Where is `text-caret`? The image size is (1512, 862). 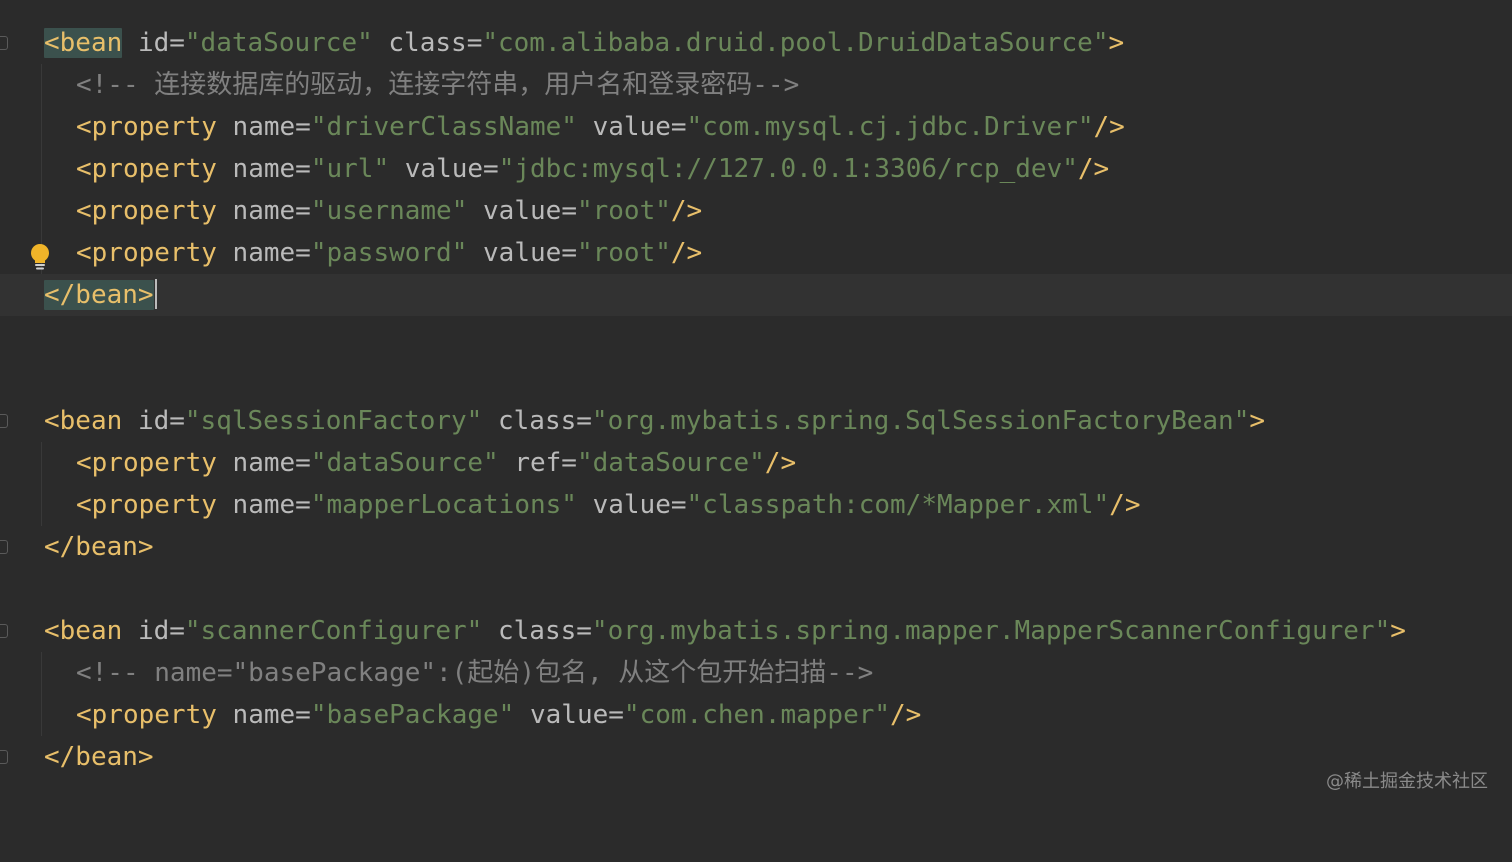 text-caret is located at coordinates (155, 294).